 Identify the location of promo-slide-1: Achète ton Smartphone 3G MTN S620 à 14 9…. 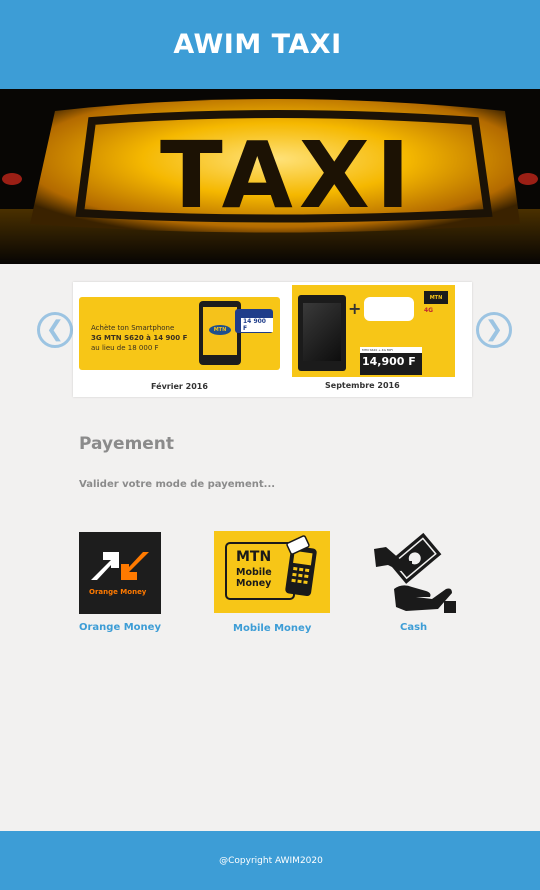
(179, 333).